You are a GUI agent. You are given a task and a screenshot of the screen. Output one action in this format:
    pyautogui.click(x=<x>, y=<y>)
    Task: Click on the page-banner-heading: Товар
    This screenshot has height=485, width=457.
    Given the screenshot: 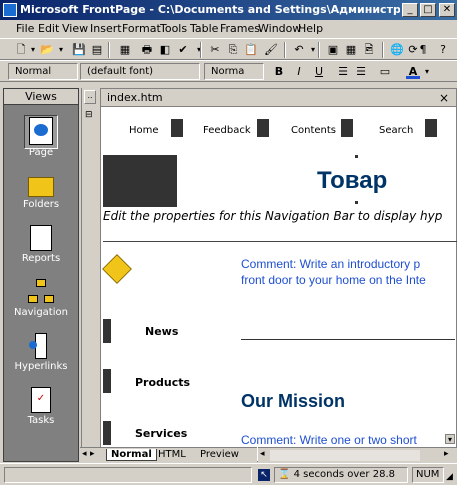 What is the action you would take?
    pyautogui.click(x=352, y=180)
    